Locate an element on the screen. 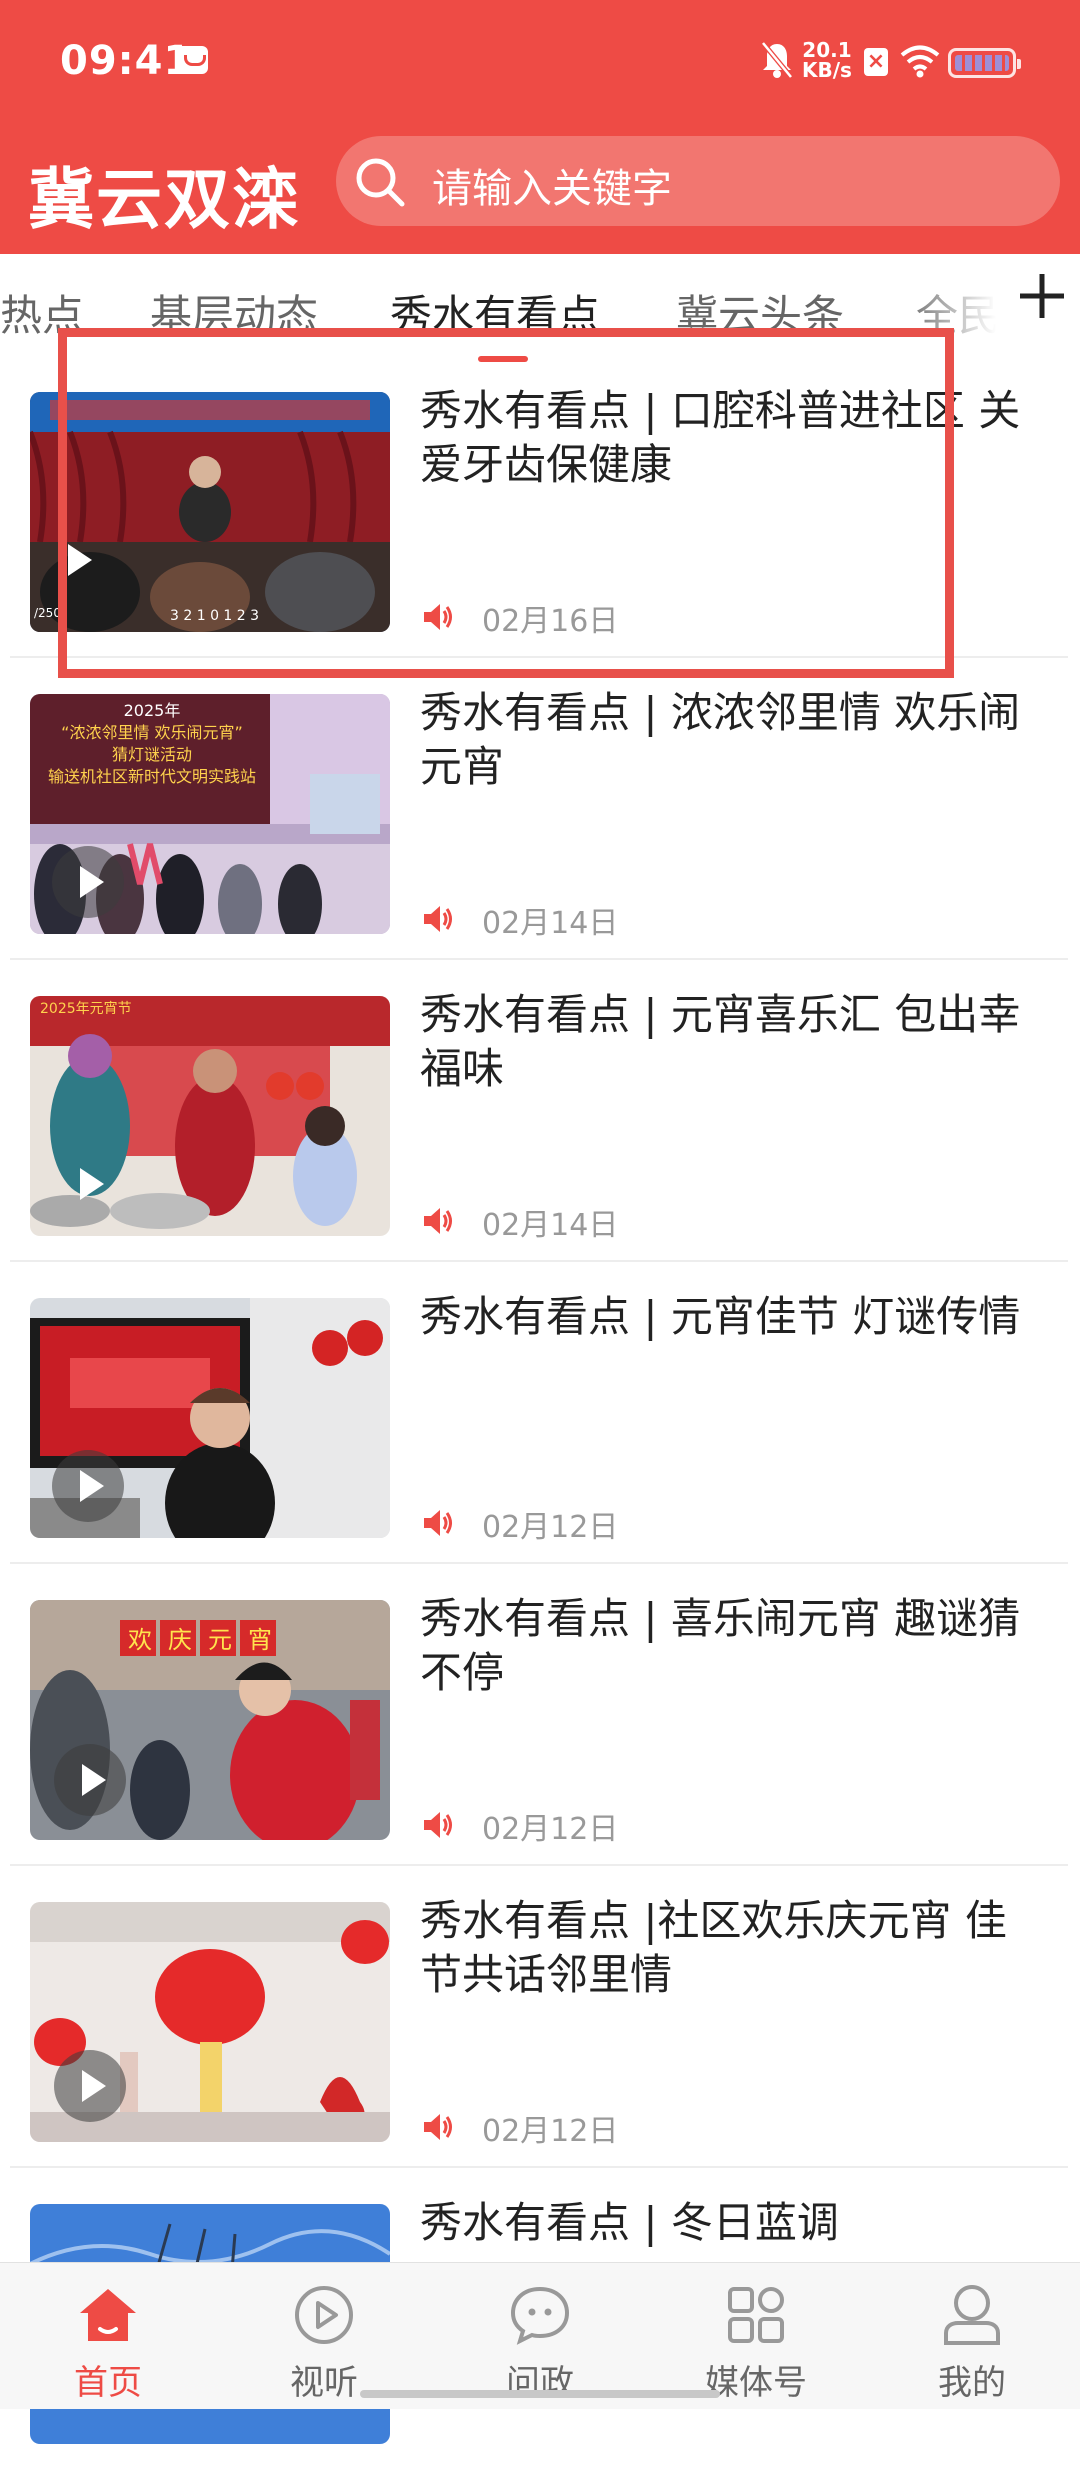 This screenshot has height=2468, width=1080. grid-icon is located at coordinates (756, 2315).